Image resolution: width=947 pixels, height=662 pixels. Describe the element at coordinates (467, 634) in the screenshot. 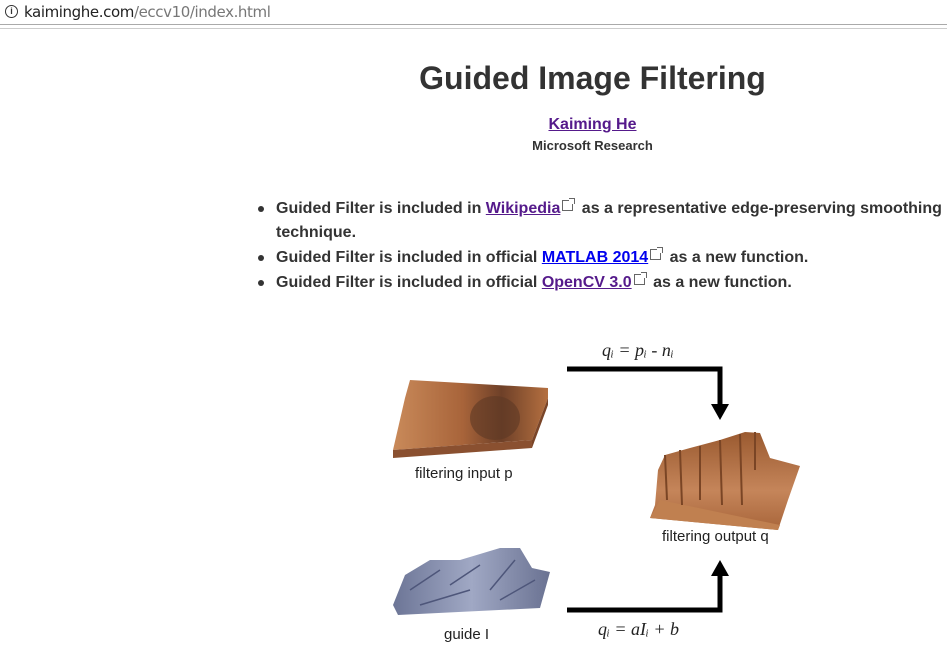

I see `guide-label: guide I` at that location.